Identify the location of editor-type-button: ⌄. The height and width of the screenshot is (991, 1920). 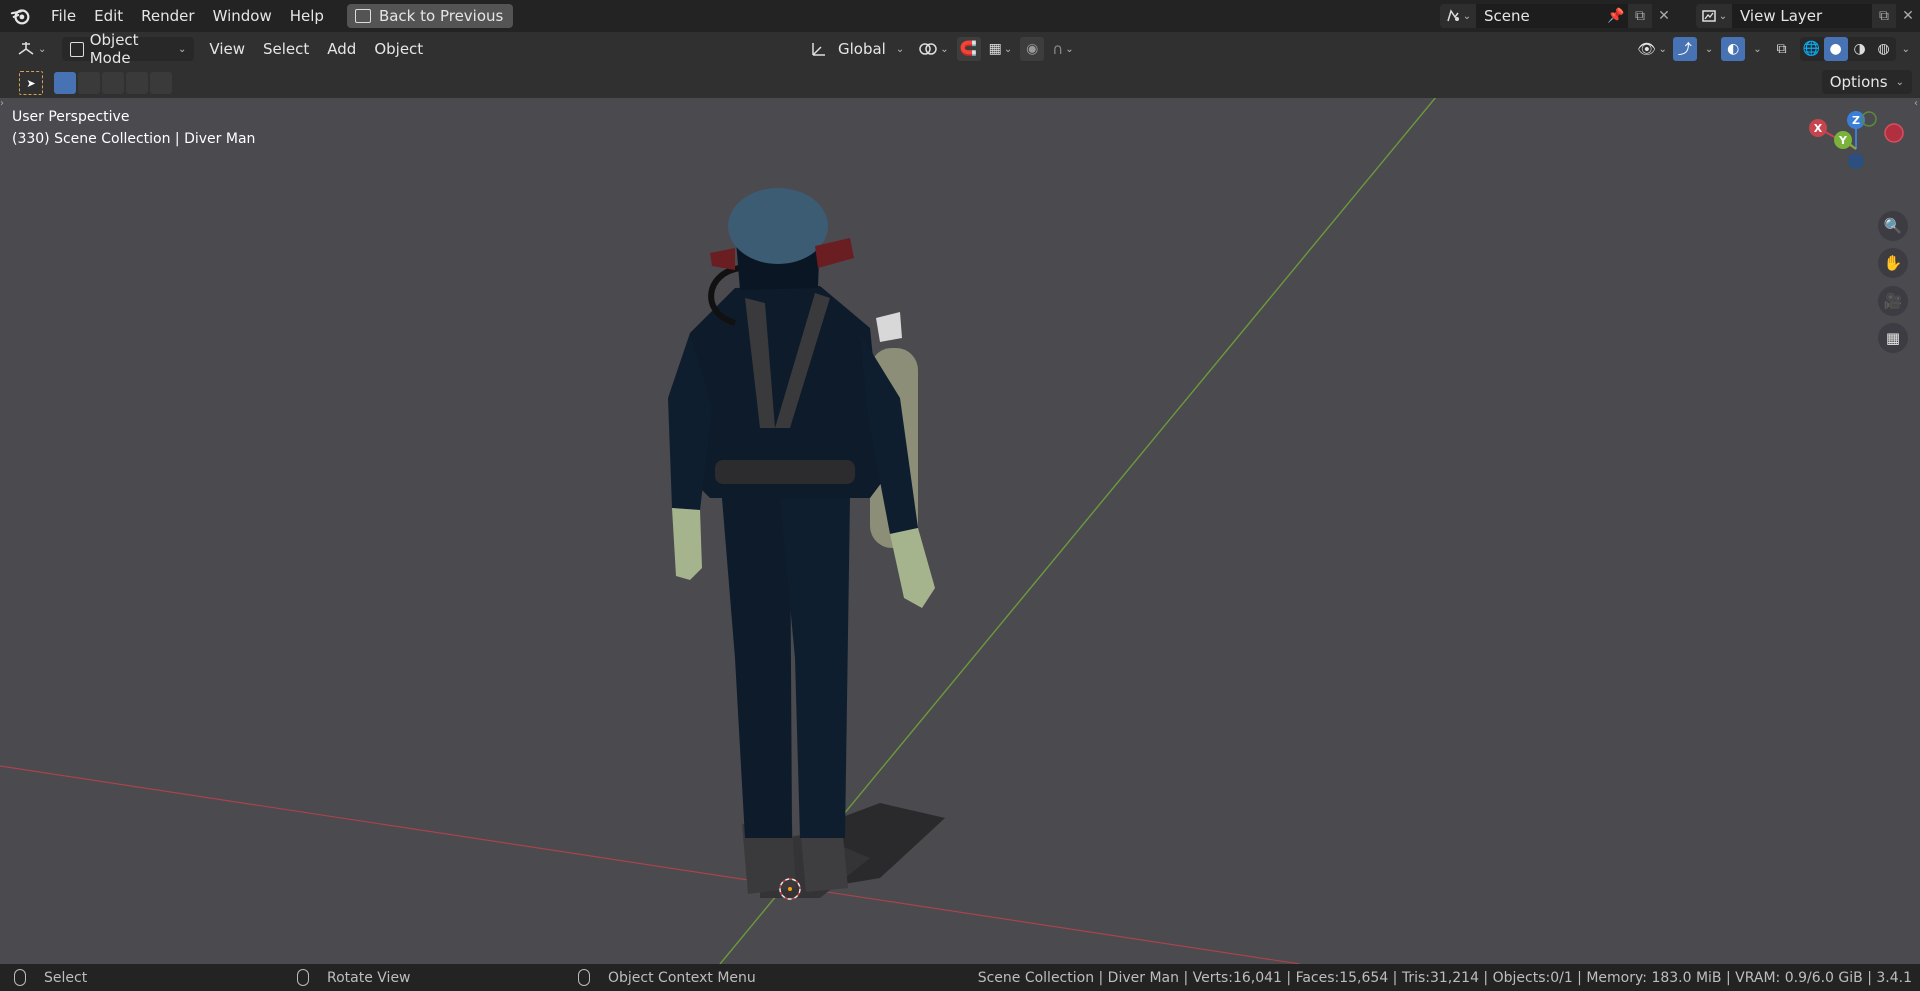
(31, 49).